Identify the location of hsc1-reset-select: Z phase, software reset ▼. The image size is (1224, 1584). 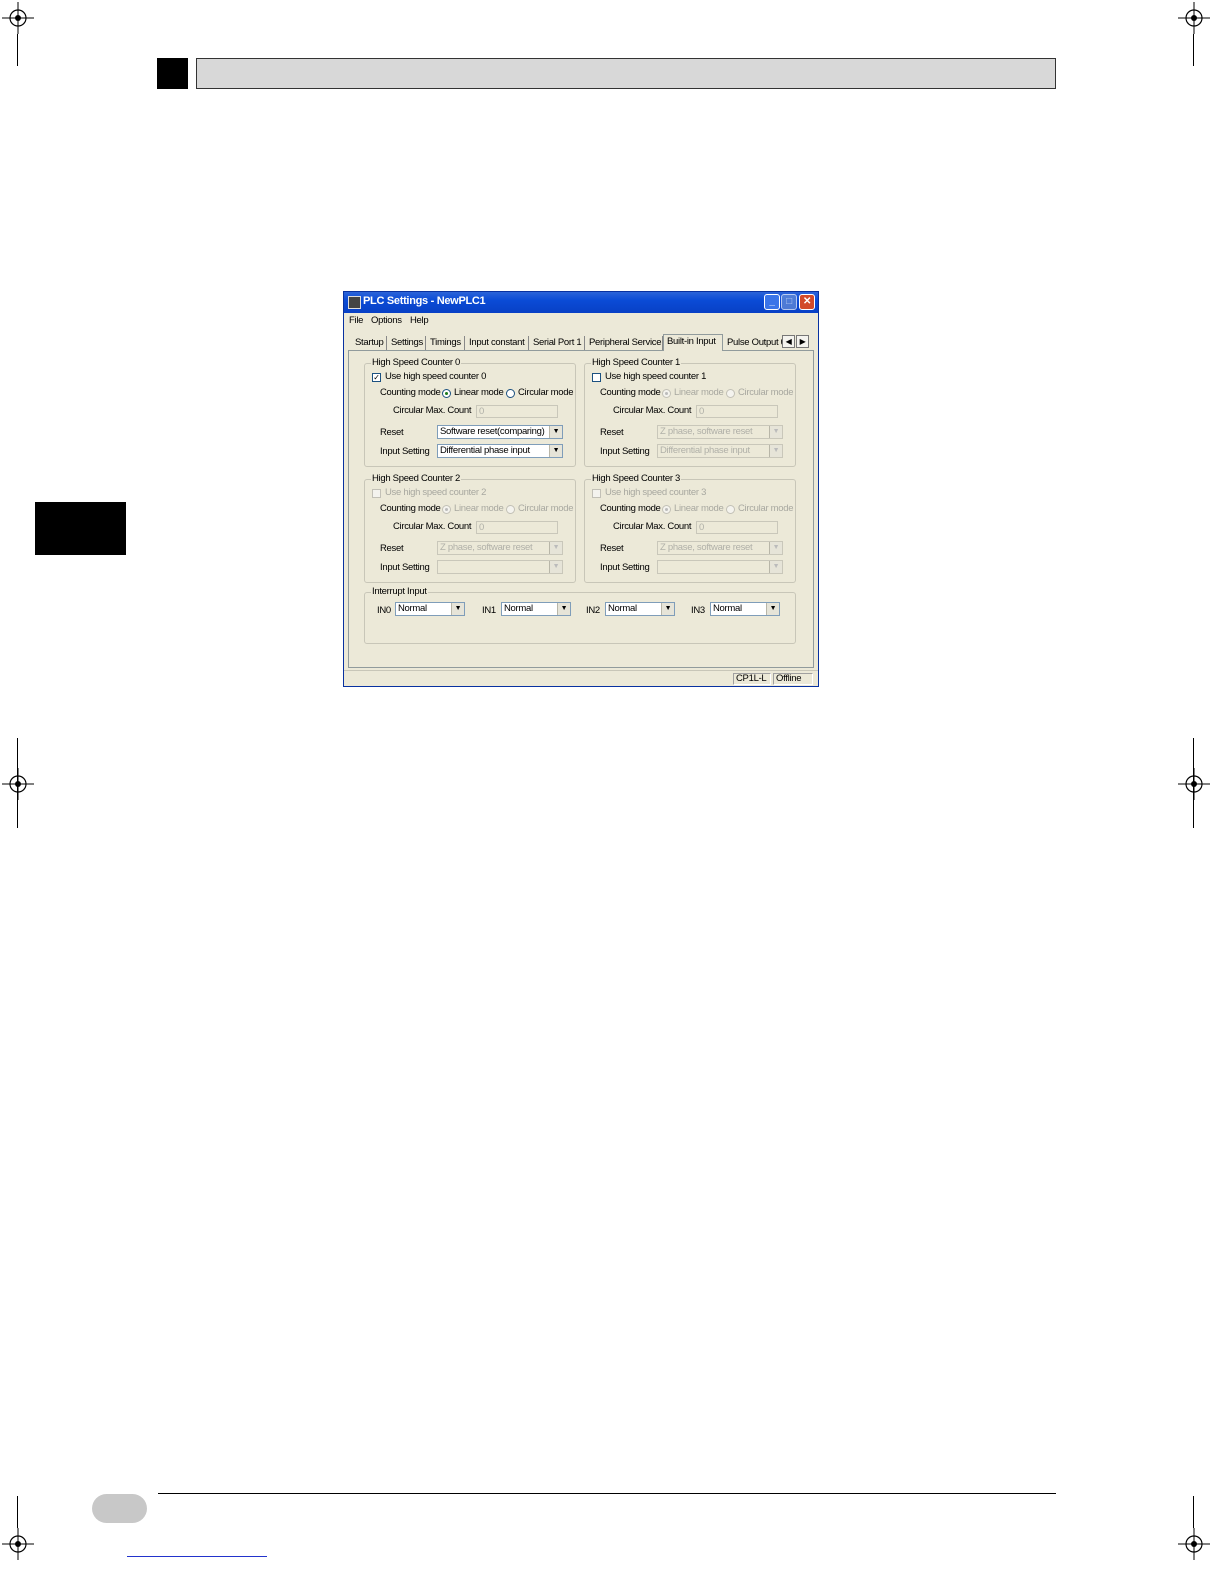
(720, 432).